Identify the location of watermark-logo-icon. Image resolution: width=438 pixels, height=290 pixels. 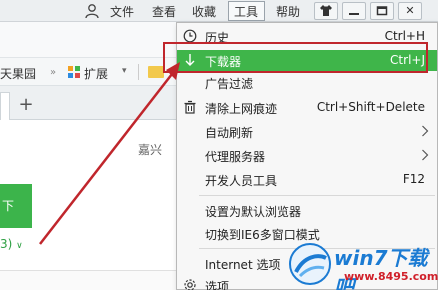
(310, 264).